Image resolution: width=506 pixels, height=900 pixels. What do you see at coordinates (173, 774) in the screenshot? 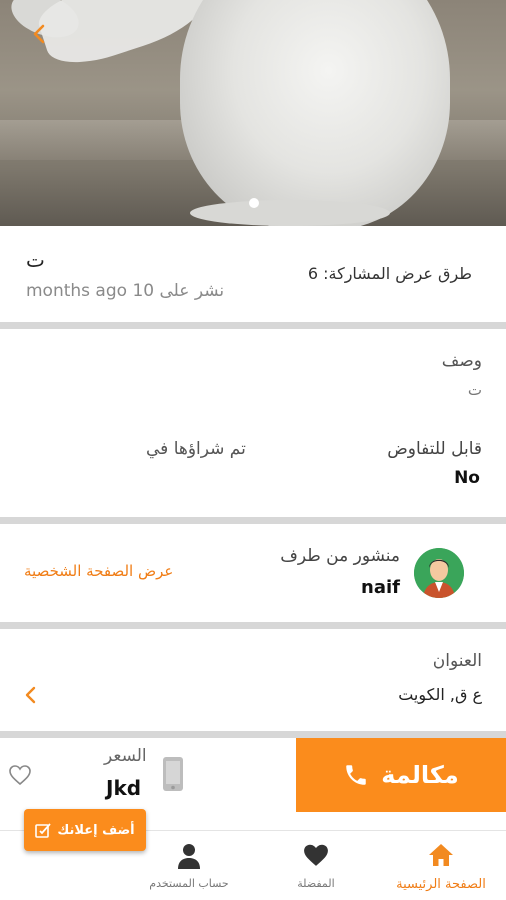
I see `mobile-icon` at bounding box center [173, 774].